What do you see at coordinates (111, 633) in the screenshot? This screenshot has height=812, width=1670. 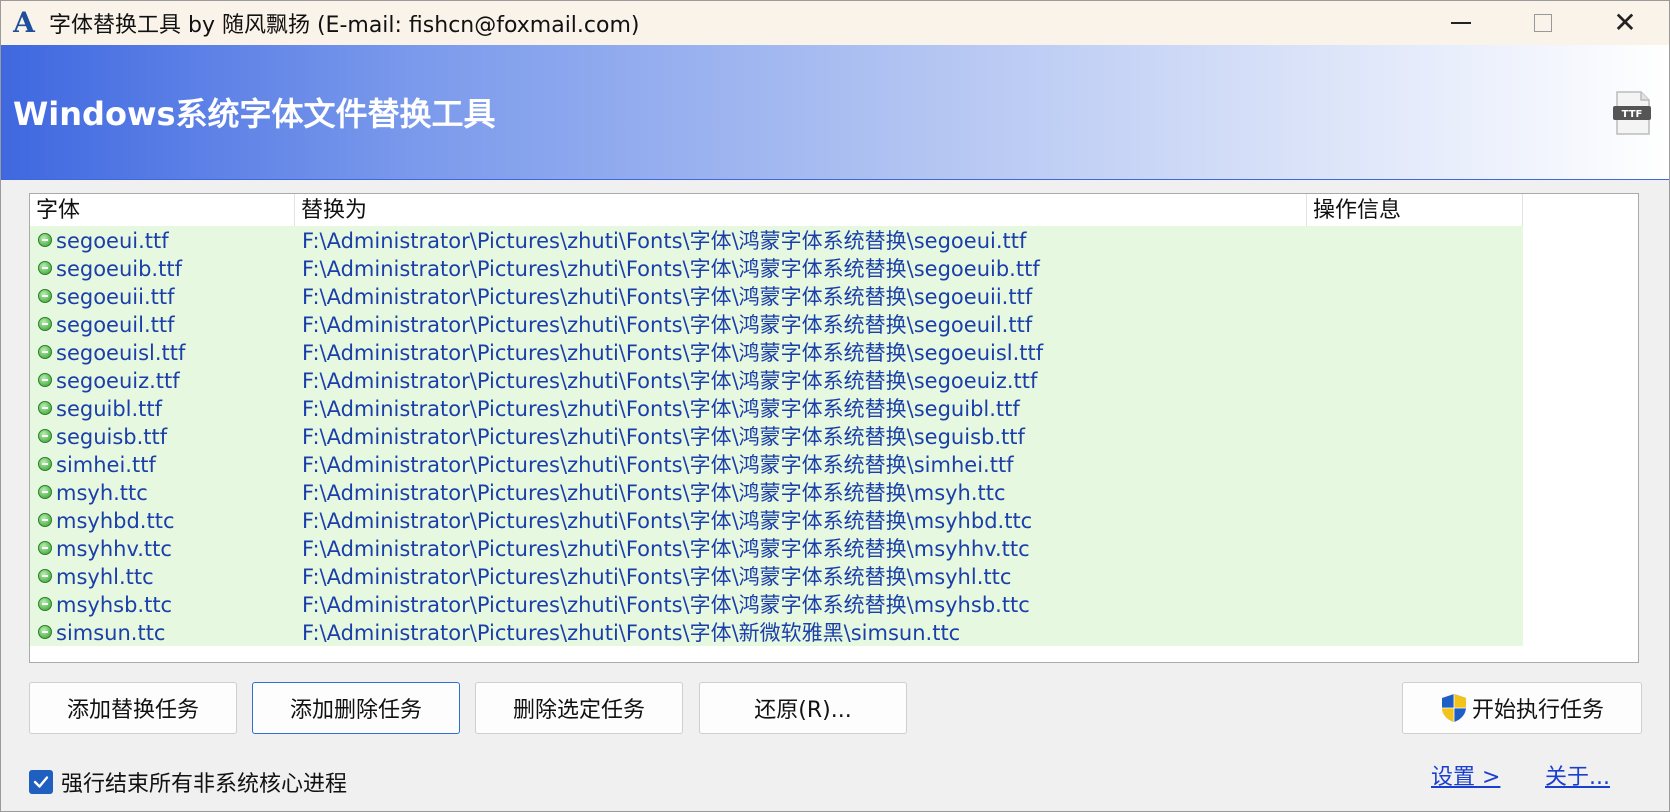 I see `row-font-name: simsun.ttc` at bounding box center [111, 633].